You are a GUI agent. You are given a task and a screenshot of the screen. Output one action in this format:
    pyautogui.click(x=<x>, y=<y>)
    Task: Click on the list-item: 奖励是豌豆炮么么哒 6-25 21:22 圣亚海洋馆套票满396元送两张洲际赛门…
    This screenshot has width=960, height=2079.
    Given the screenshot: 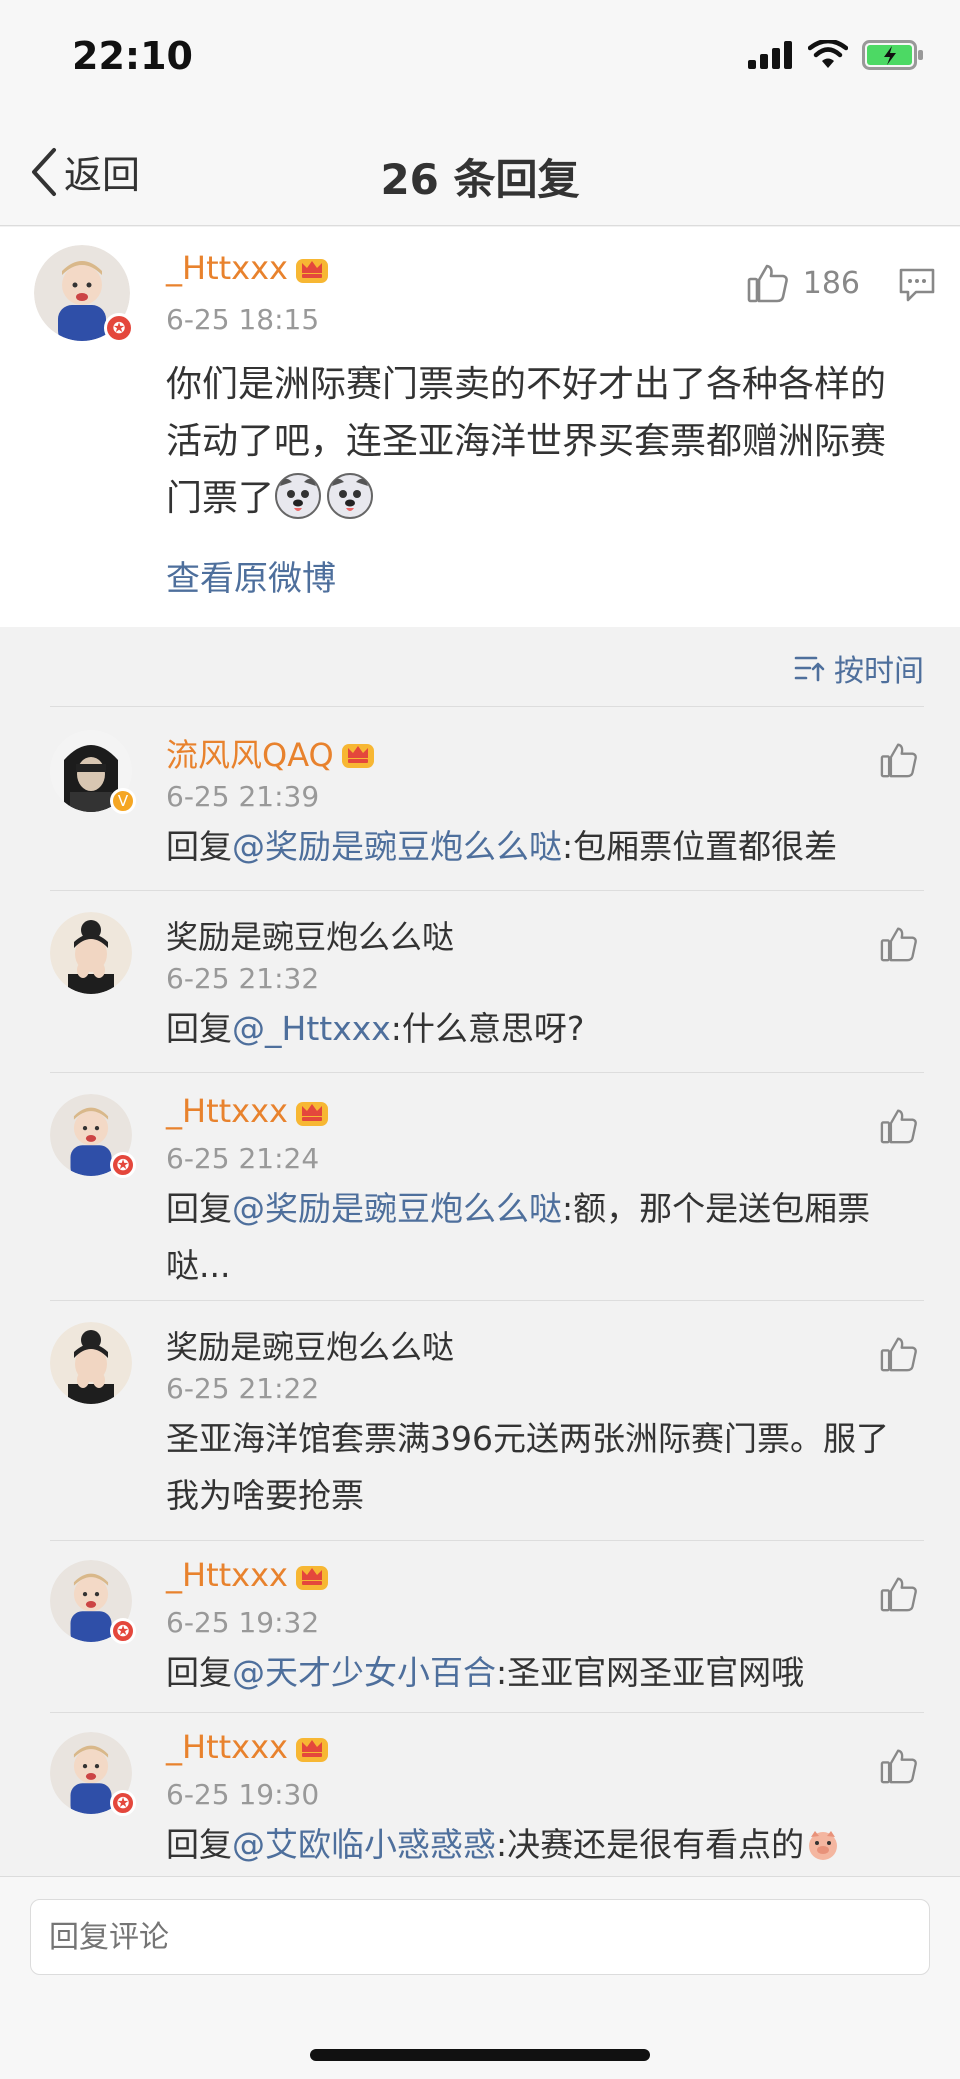 What is the action you would take?
    pyautogui.click(x=480, y=1420)
    